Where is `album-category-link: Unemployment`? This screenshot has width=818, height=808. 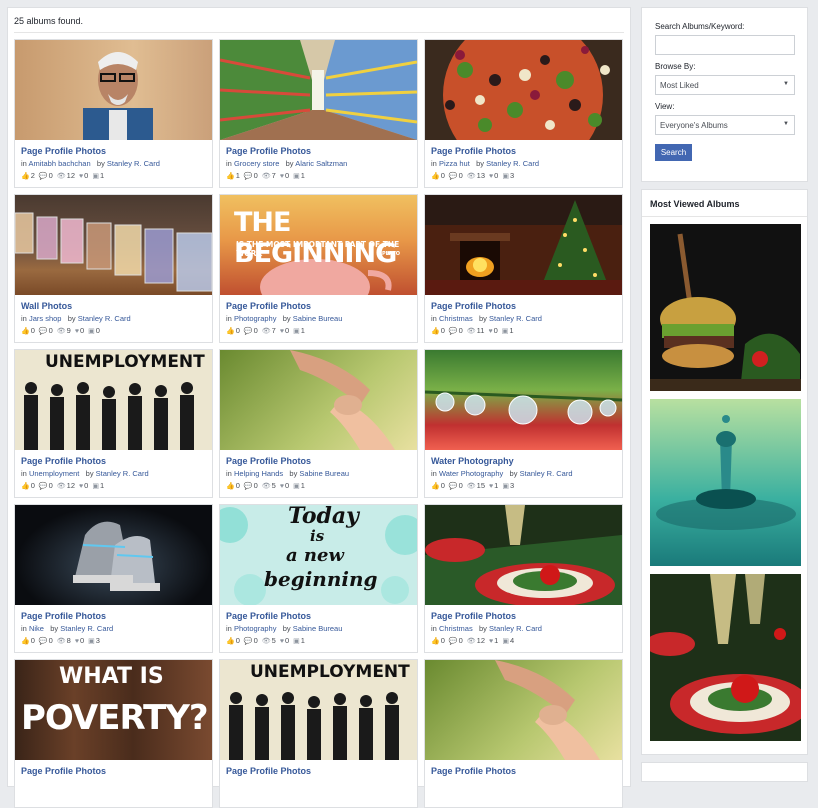
album-category-link: Unemployment is located at coordinates (54, 473).